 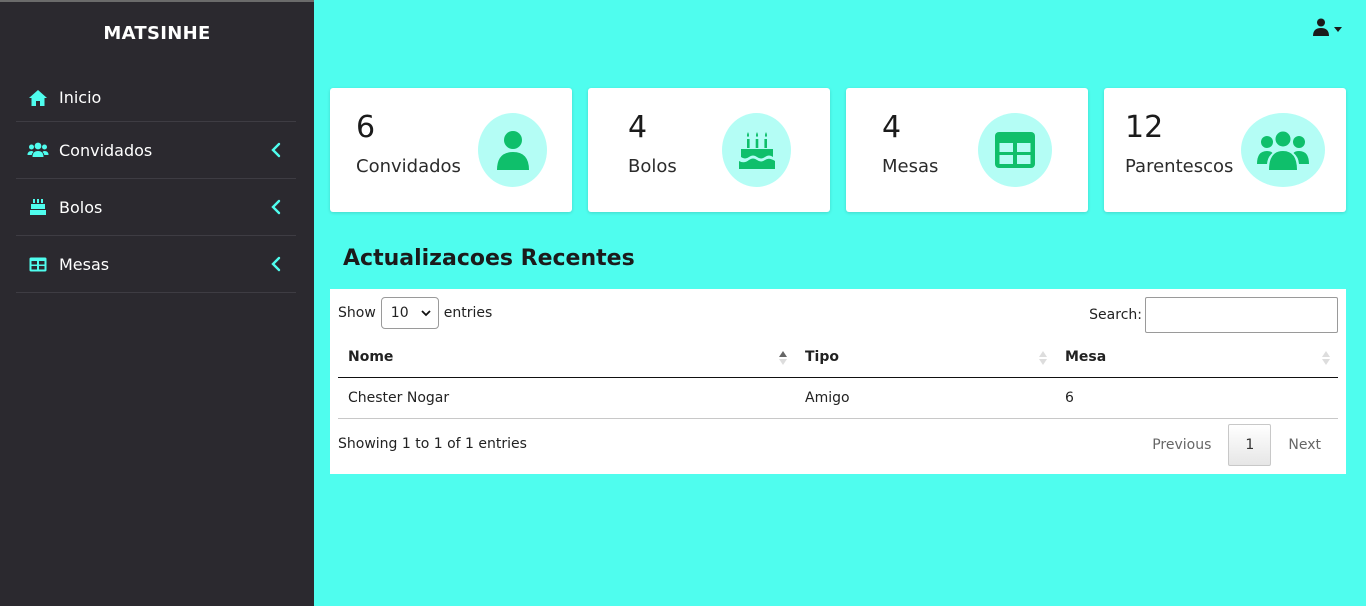 What do you see at coordinates (1144, 127) in the screenshot?
I see `stat-value: 12` at bounding box center [1144, 127].